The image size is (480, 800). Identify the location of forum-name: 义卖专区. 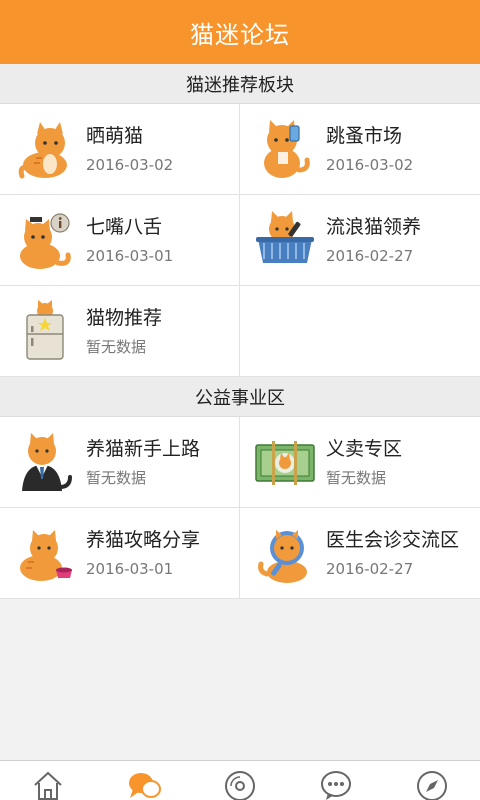
(364, 449).